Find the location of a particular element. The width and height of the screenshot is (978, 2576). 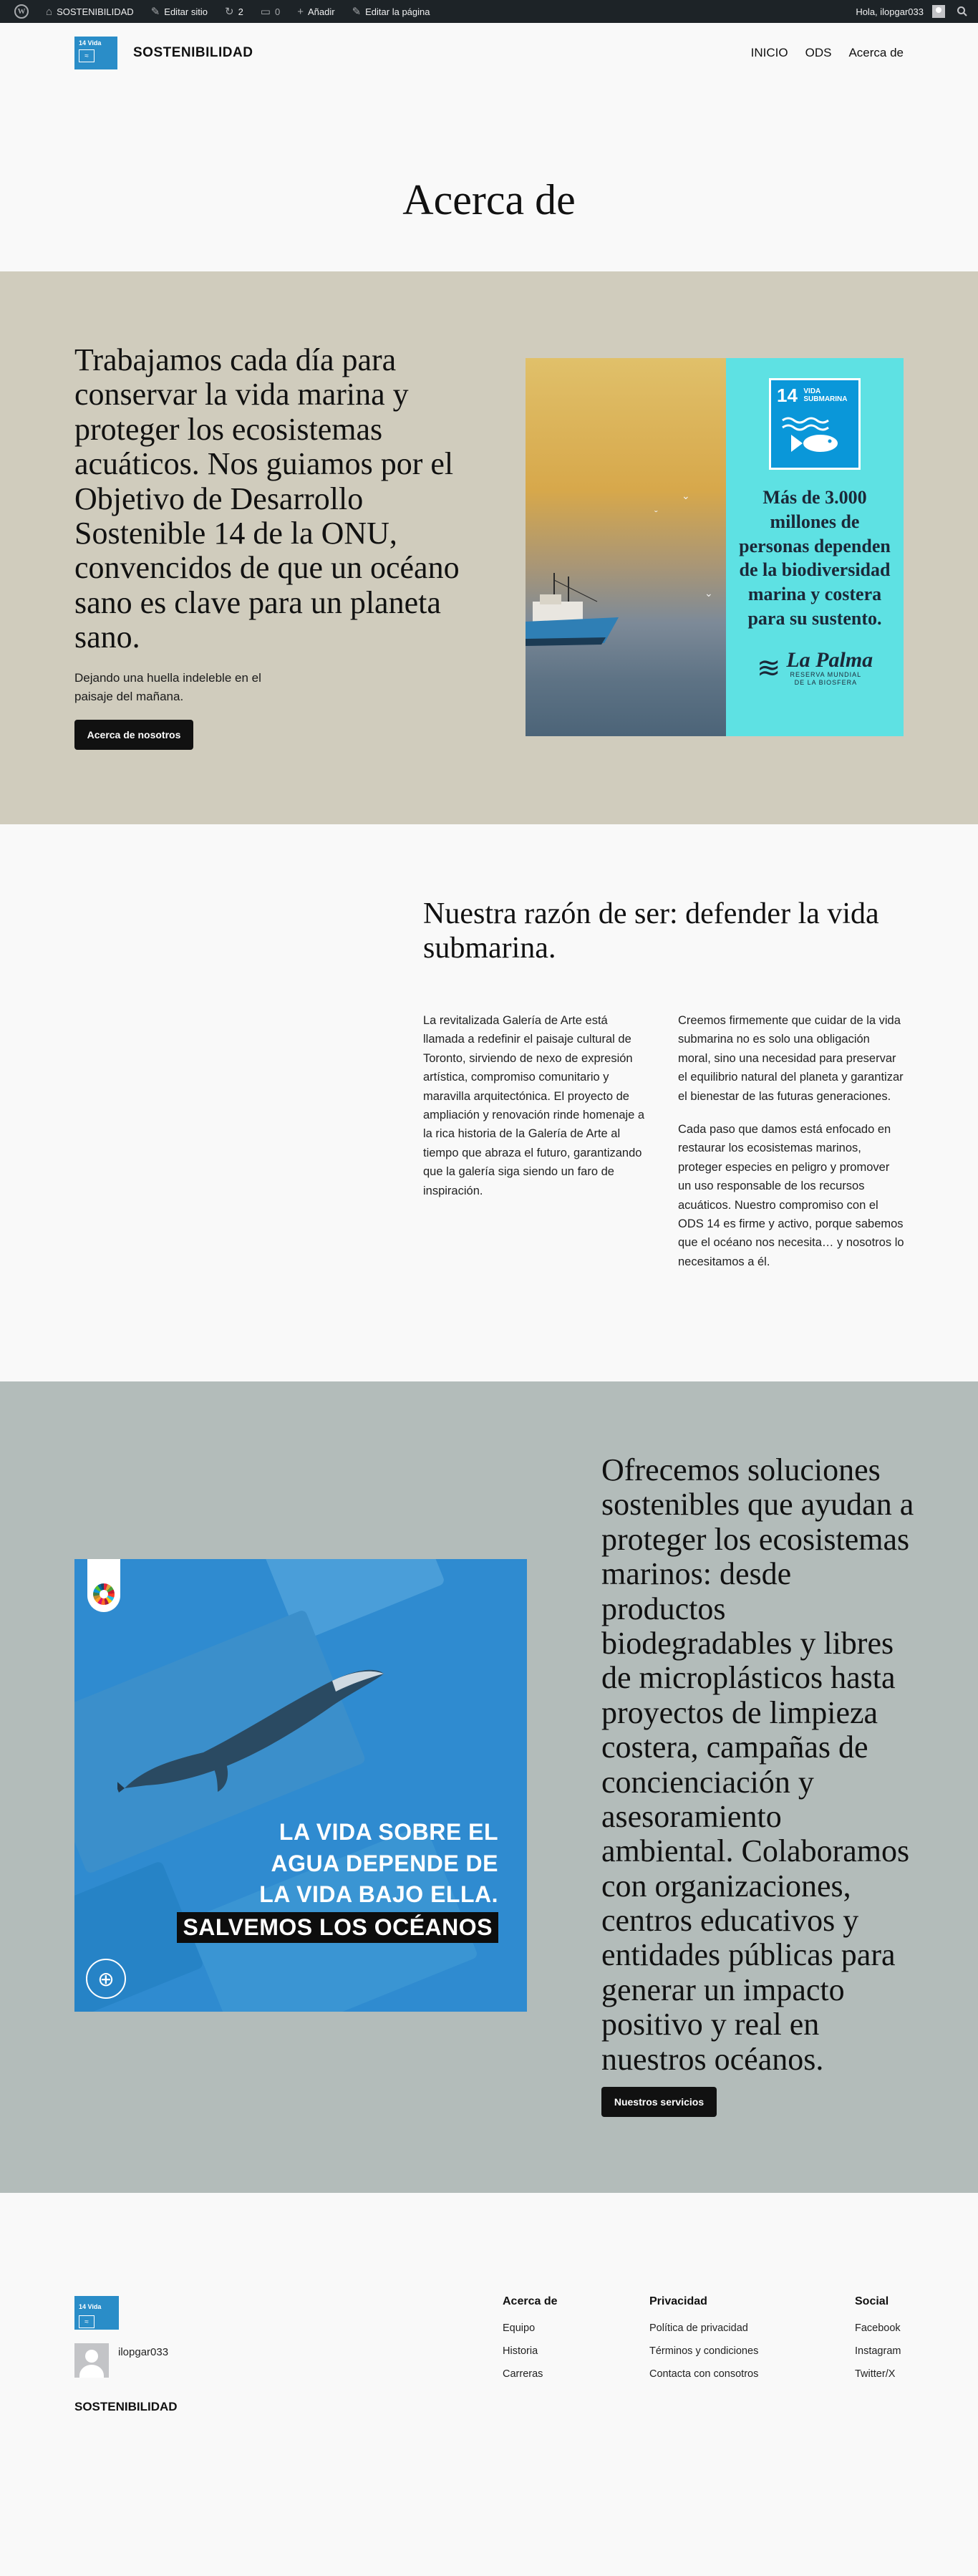

sdg-wheel-icon is located at coordinates (104, 1594).